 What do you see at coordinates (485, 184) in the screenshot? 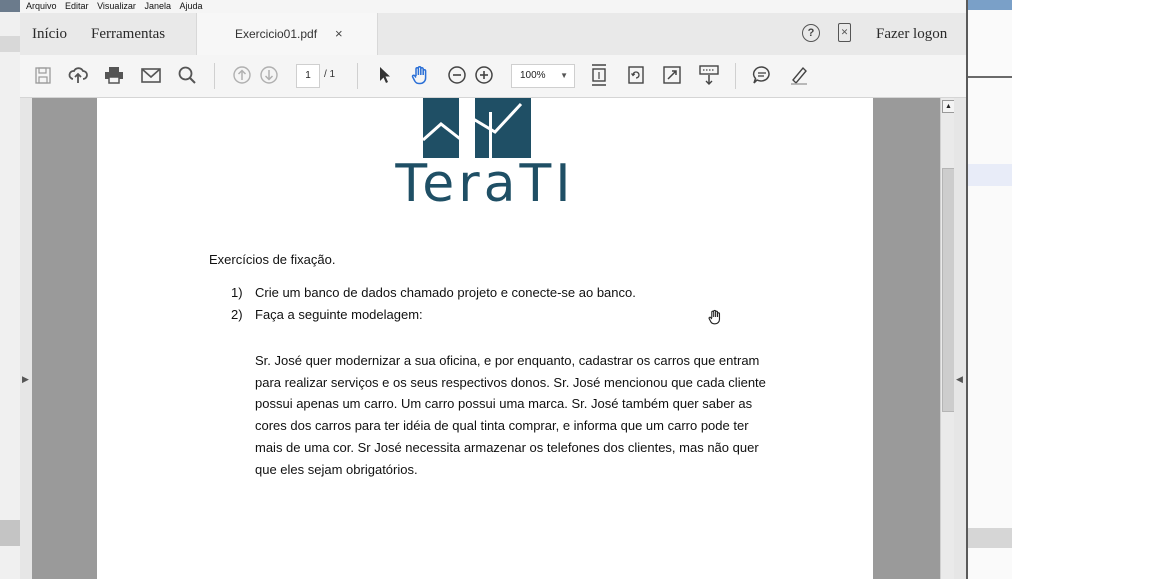
I see `logo-wordmark: TeraTI` at bounding box center [485, 184].